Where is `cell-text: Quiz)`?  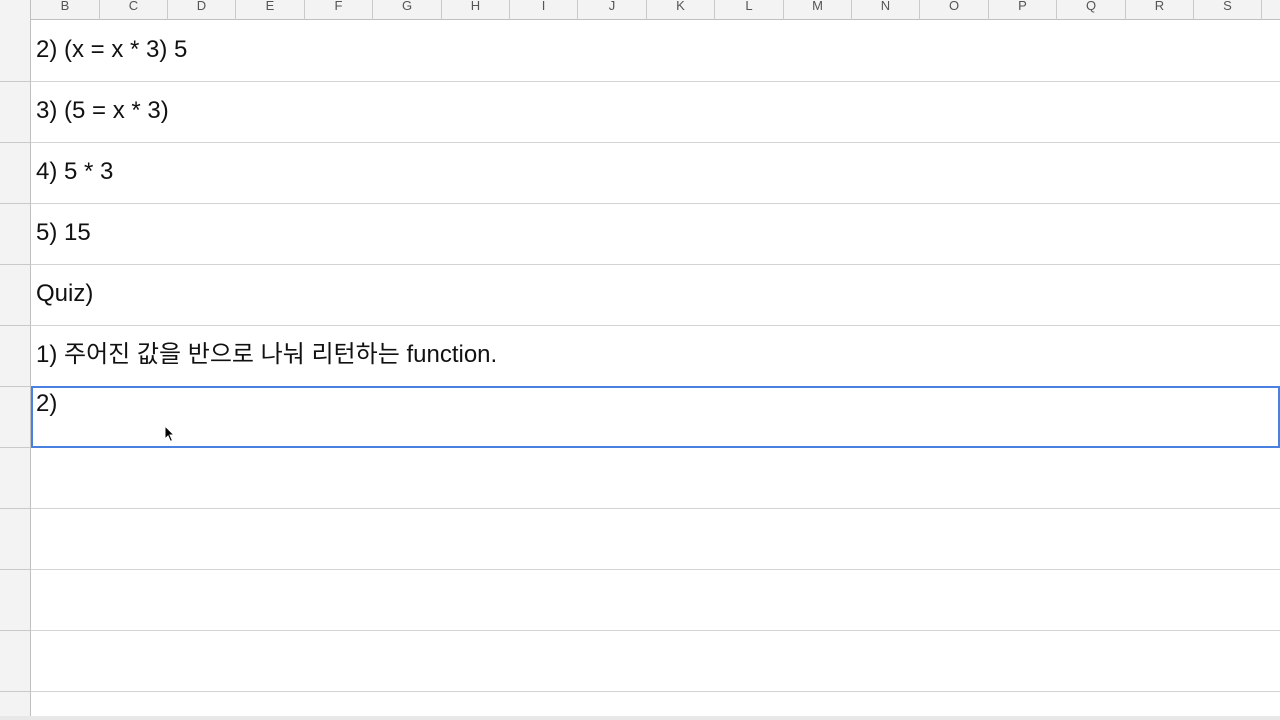 cell-text: Quiz) is located at coordinates (65, 293).